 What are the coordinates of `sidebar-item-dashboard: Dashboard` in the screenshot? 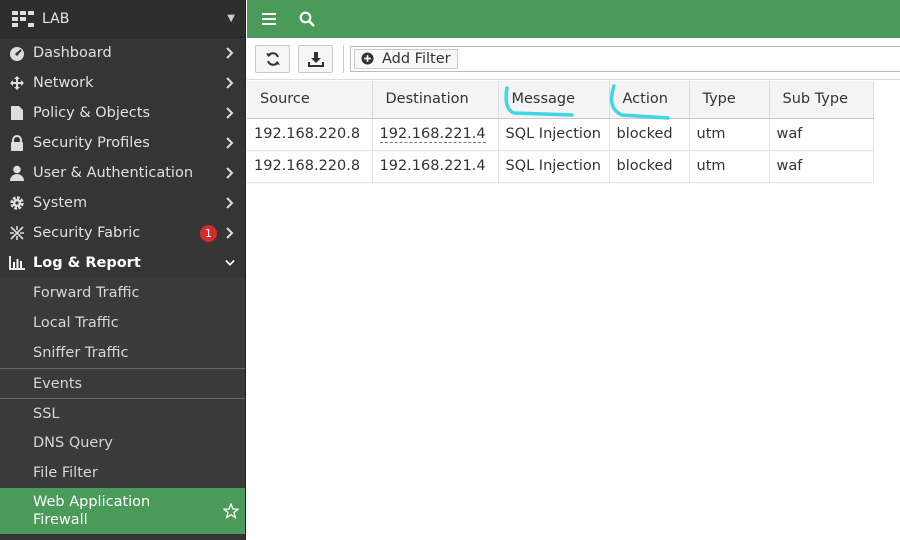 It's located at (122, 53).